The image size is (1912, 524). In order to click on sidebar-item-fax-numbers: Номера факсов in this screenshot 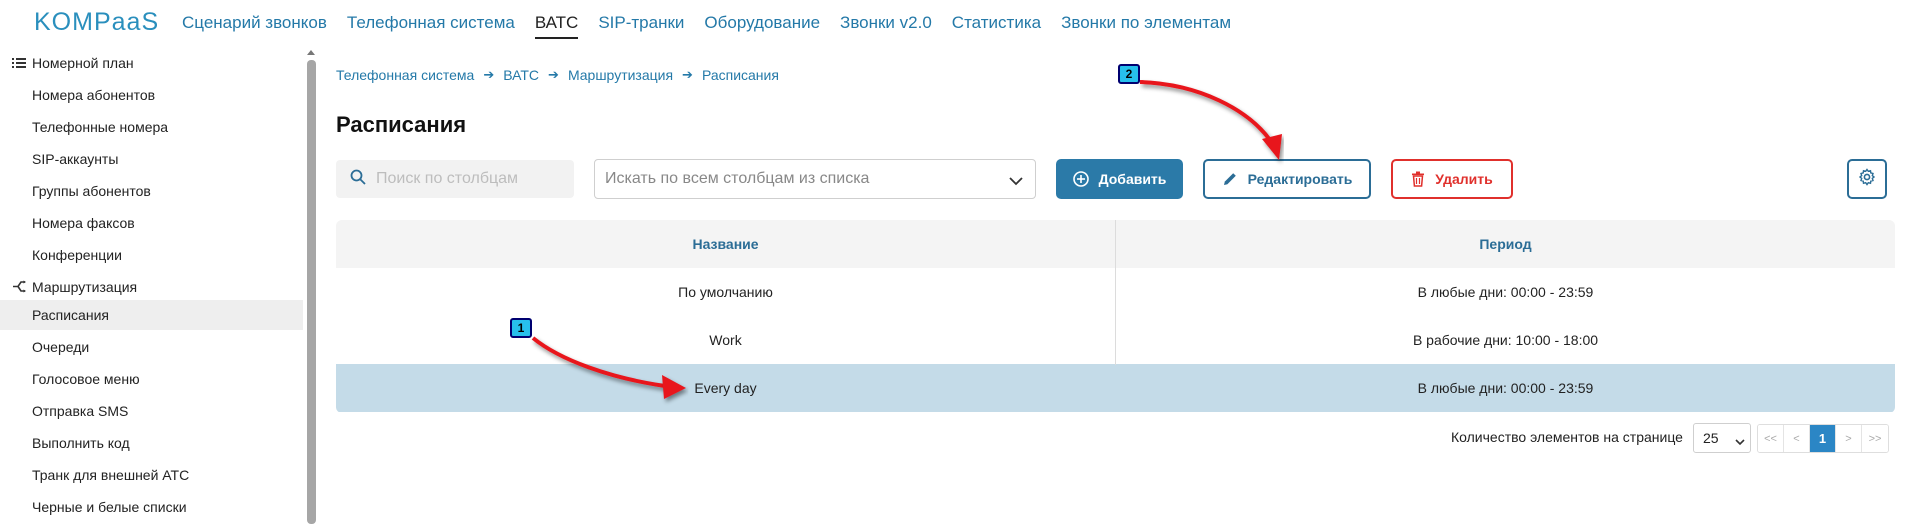, I will do `click(151, 223)`.